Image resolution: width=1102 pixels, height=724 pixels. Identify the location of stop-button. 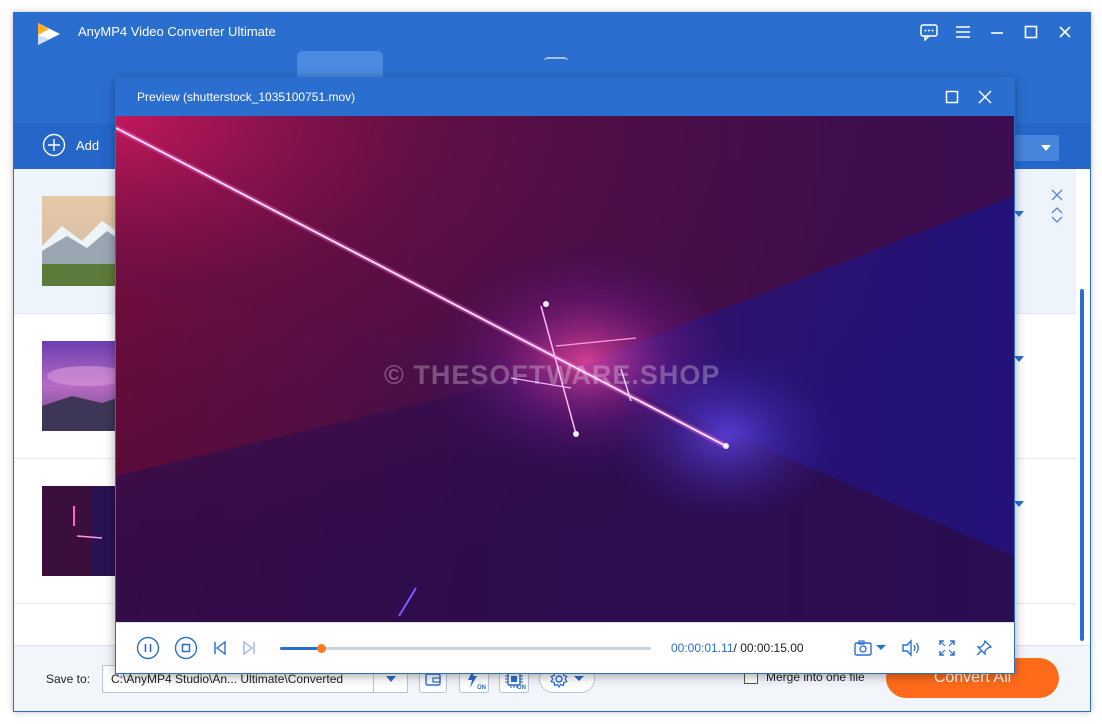
(186, 648).